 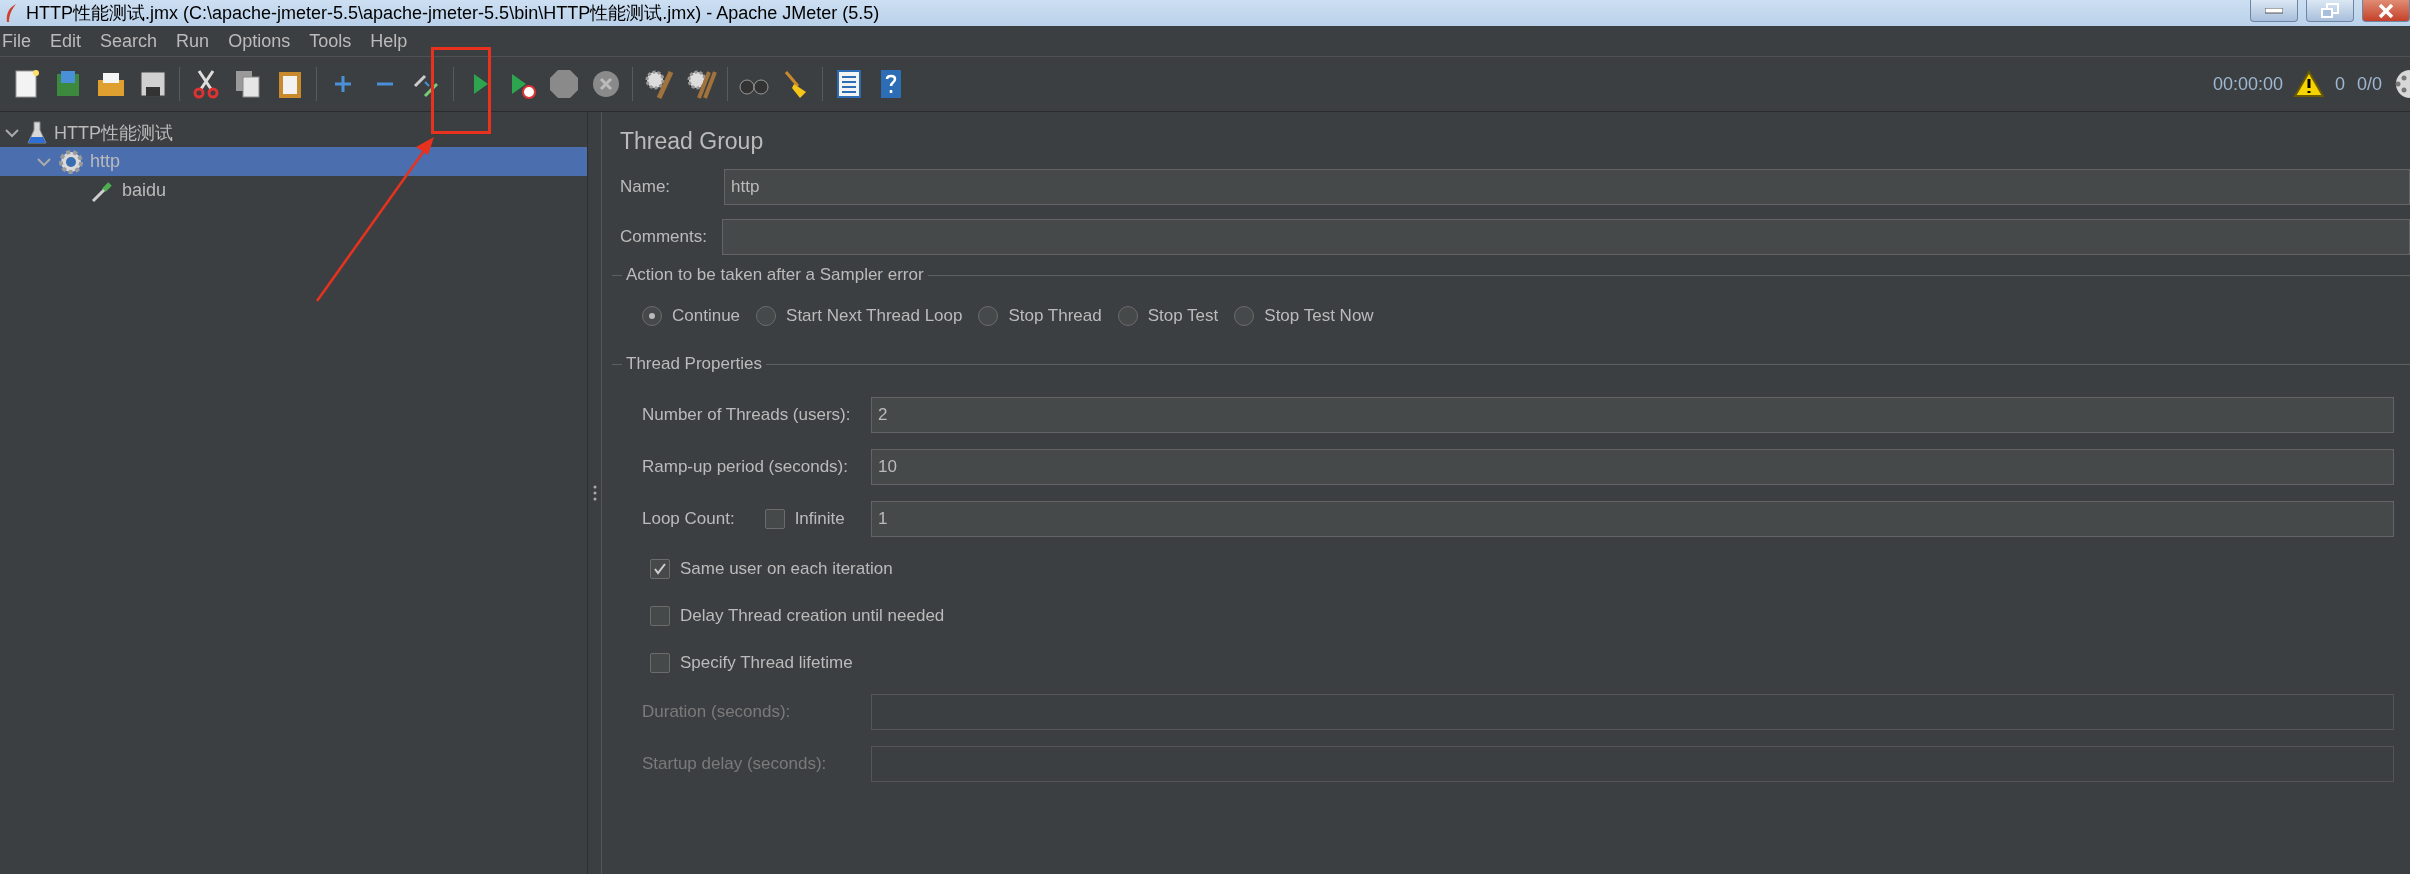 What do you see at coordinates (133, 41) in the screenshot?
I see `menu-item: Search` at bounding box center [133, 41].